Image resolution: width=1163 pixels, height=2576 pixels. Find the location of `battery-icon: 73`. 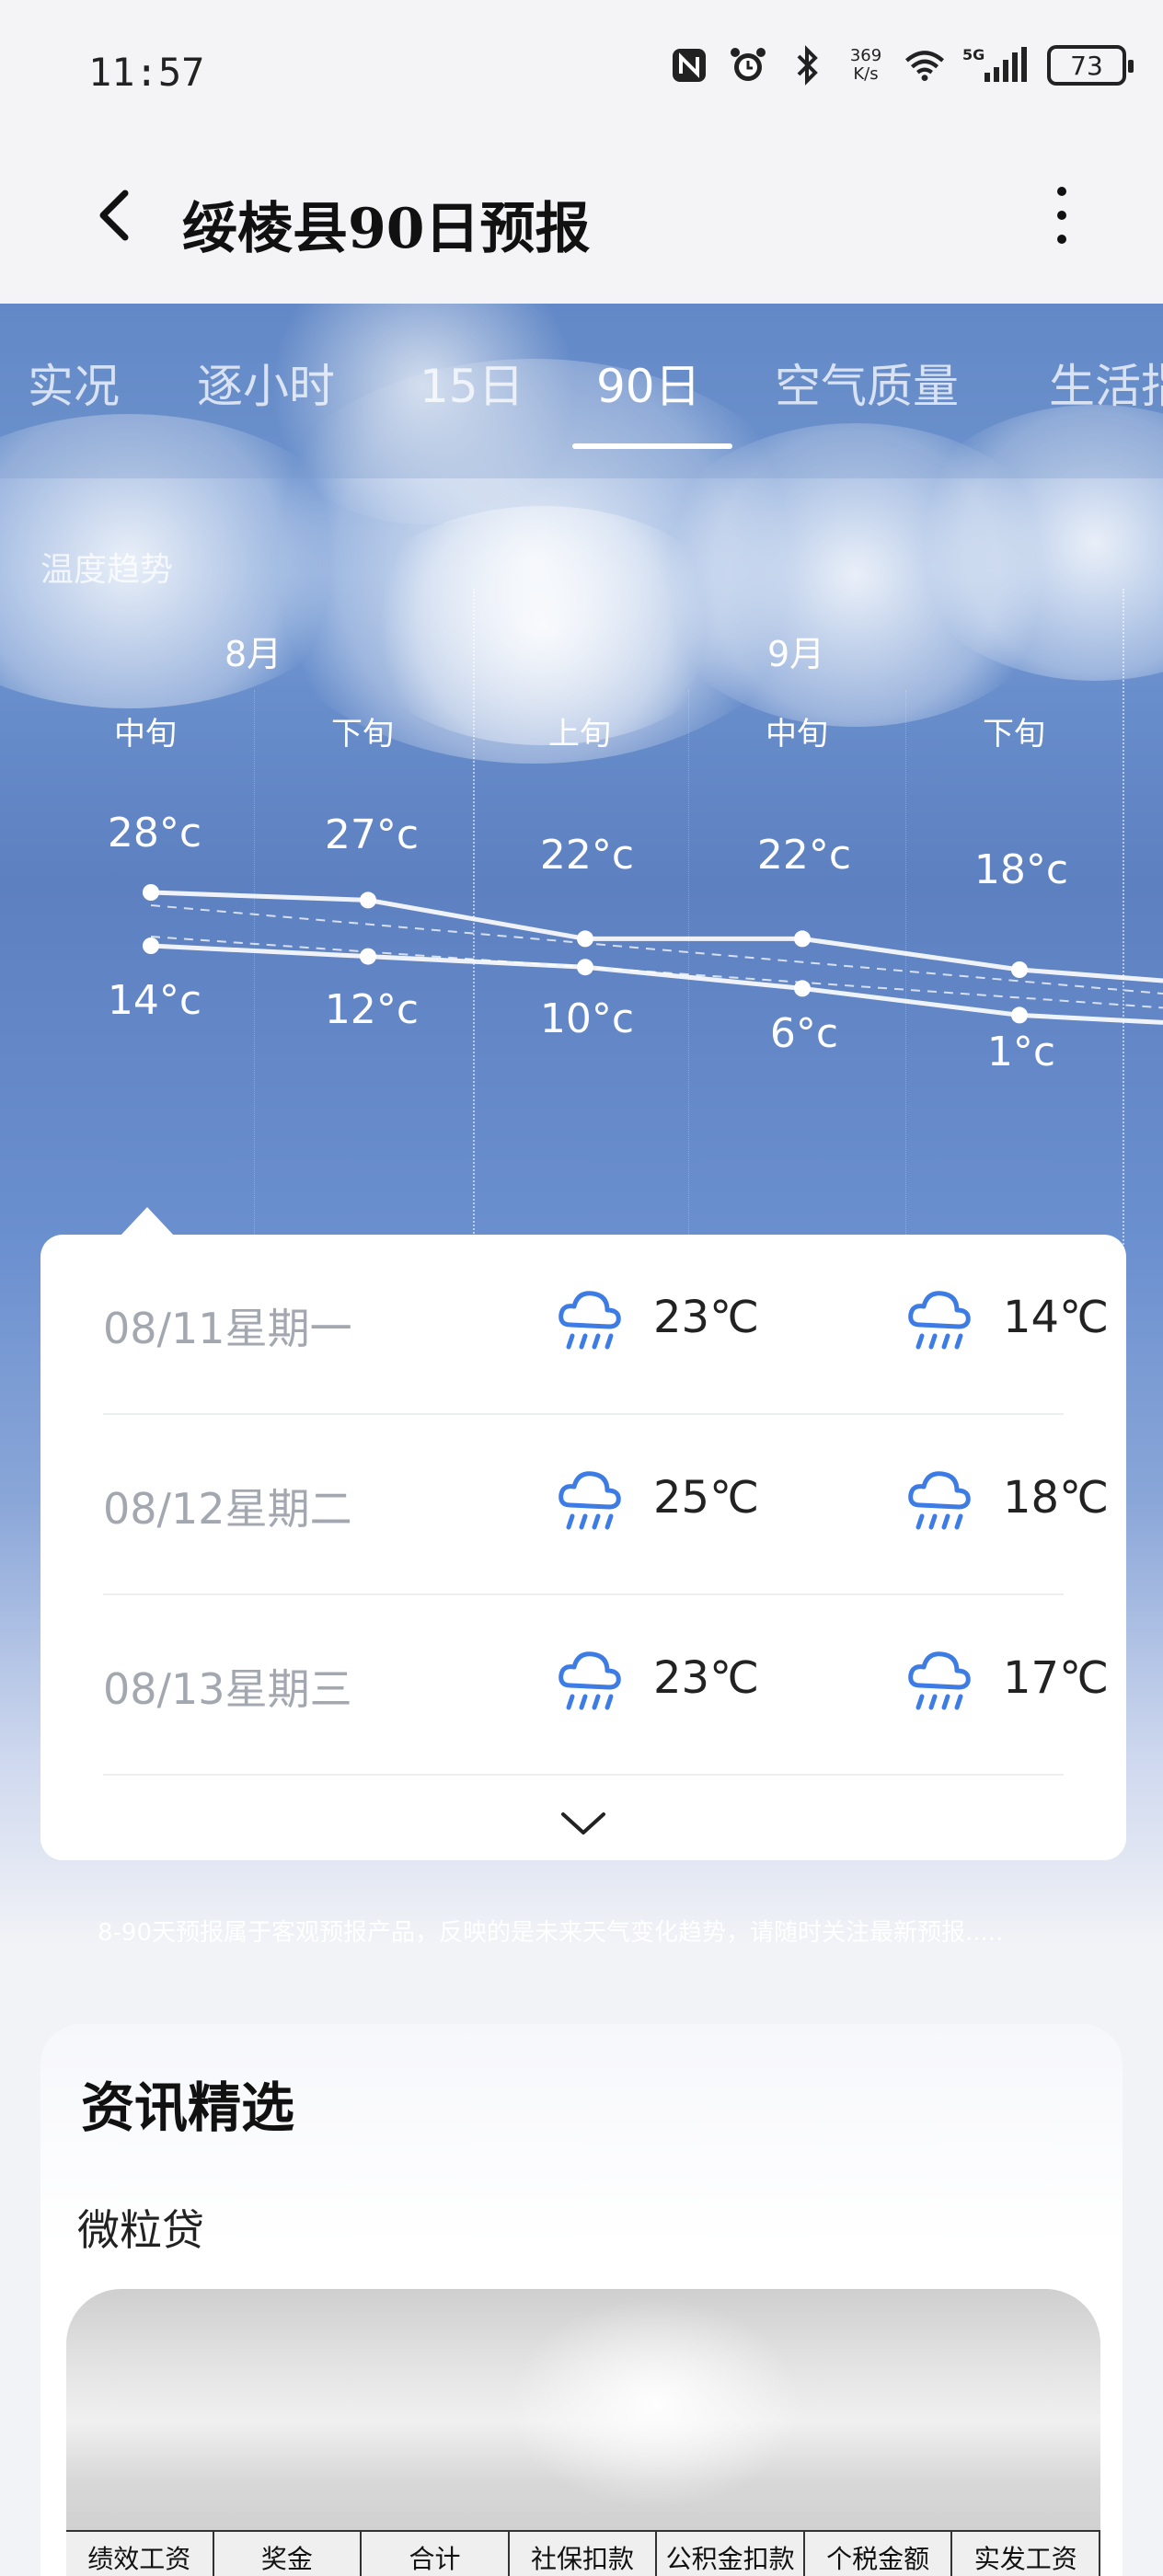

battery-icon: 73 is located at coordinates (1091, 65).